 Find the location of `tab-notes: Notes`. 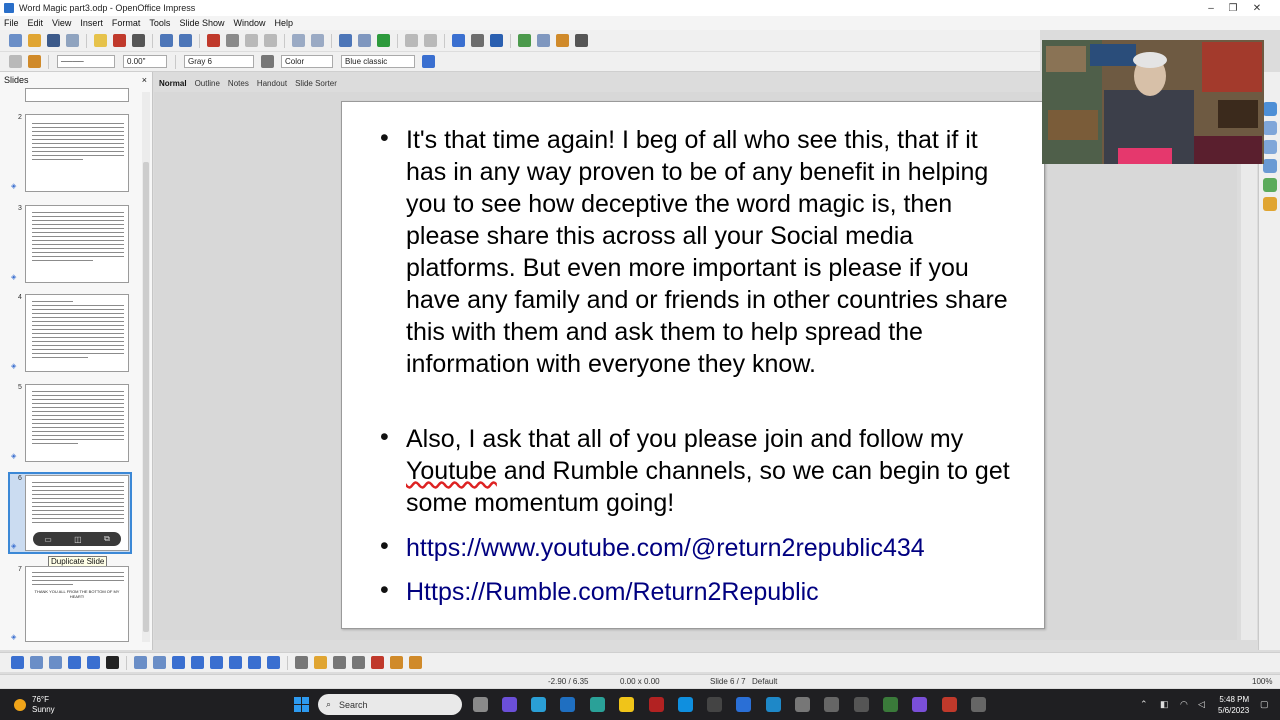

tab-notes: Notes is located at coordinates (238, 83).